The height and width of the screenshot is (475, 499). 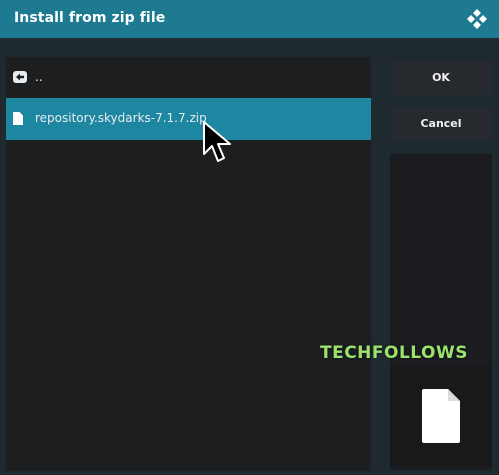 I want to click on list-item-parent: .., so click(x=188, y=78).